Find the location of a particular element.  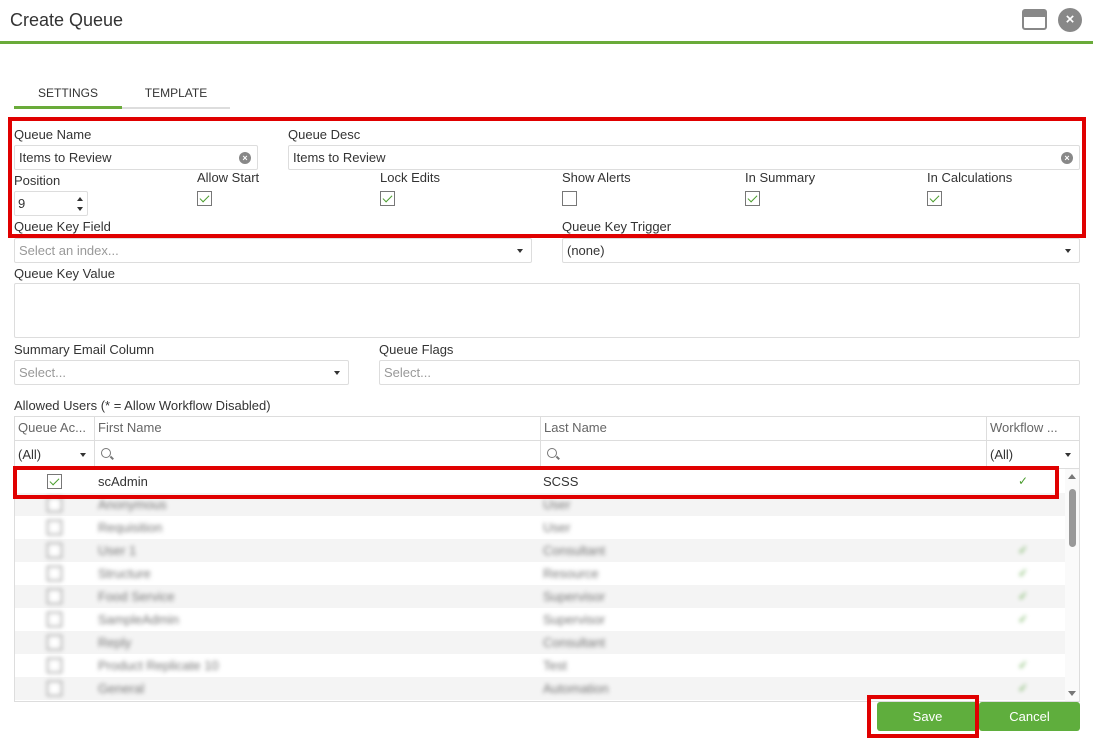

grid-scrollbar is located at coordinates (1072, 585).